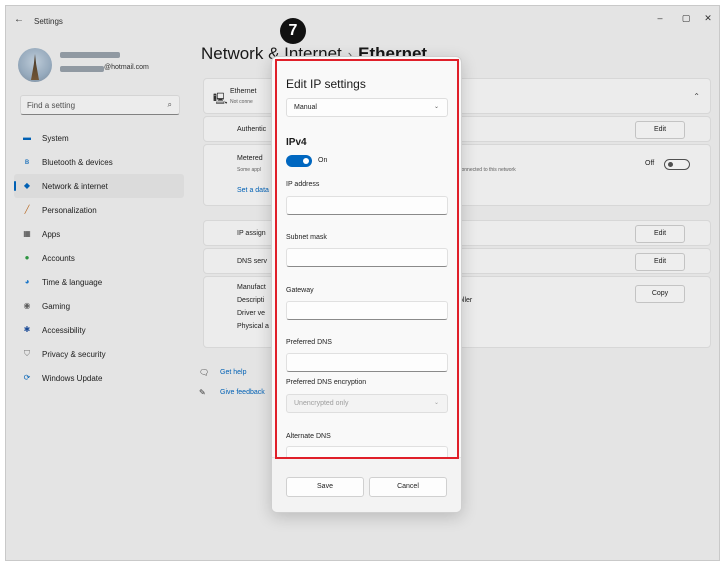  What do you see at coordinates (408, 487) in the screenshot?
I see `cancel-button: Cancel` at bounding box center [408, 487].